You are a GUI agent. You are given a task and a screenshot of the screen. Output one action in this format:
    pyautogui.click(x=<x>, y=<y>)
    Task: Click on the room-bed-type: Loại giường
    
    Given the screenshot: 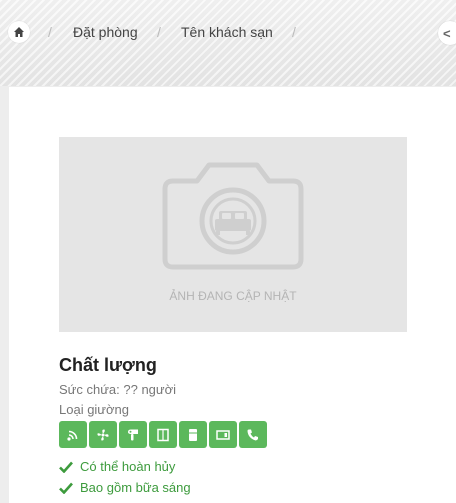 What is the action you would take?
    pyautogui.click(x=94, y=409)
    